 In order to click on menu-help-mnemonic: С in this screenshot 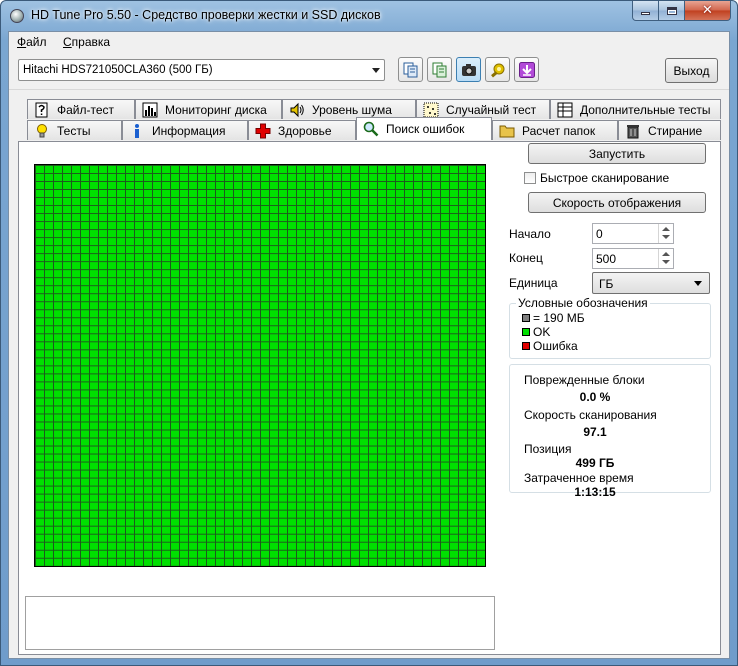, I will do `click(67, 42)`.